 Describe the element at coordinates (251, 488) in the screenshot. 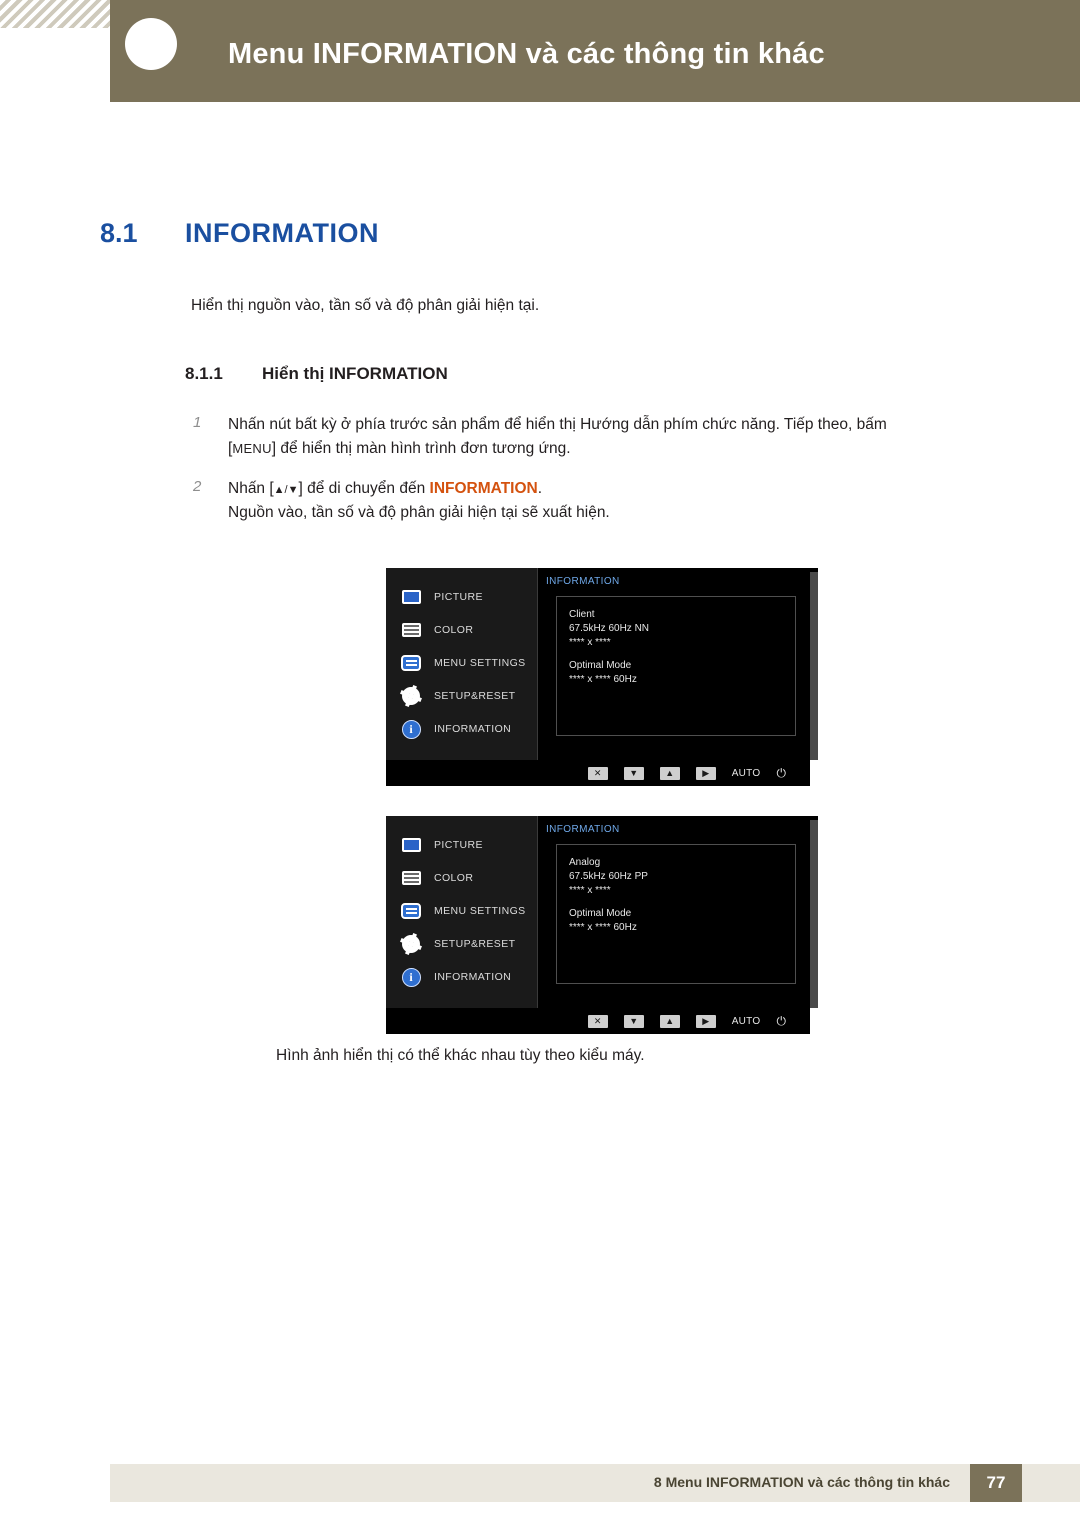

I see `step-2-line1-a: Nhấn [` at that location.